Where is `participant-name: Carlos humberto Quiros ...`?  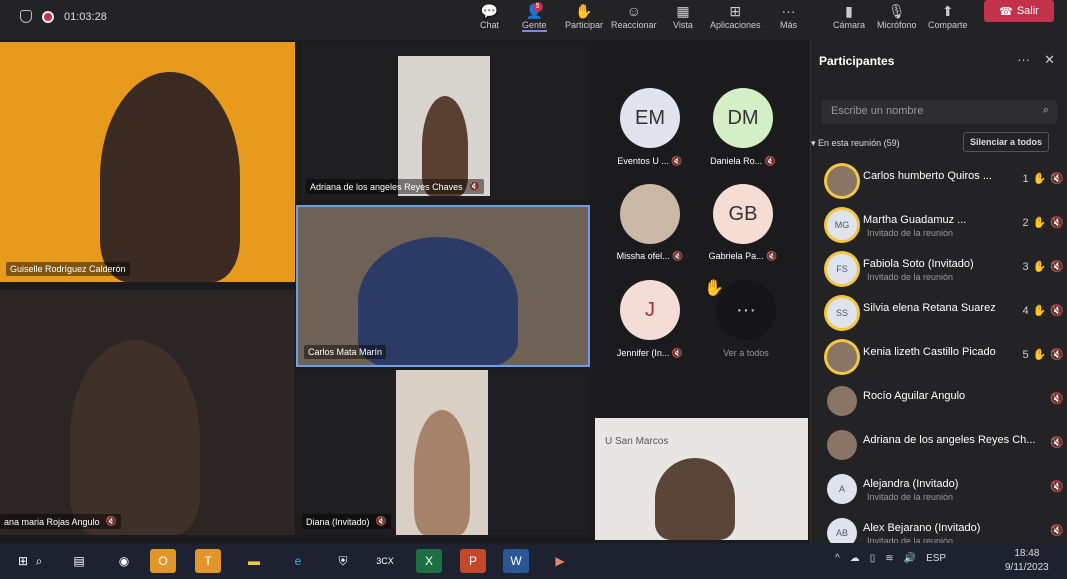 participant-name: Carlos humberto Quiros ... is located at coordinates (927, 176).